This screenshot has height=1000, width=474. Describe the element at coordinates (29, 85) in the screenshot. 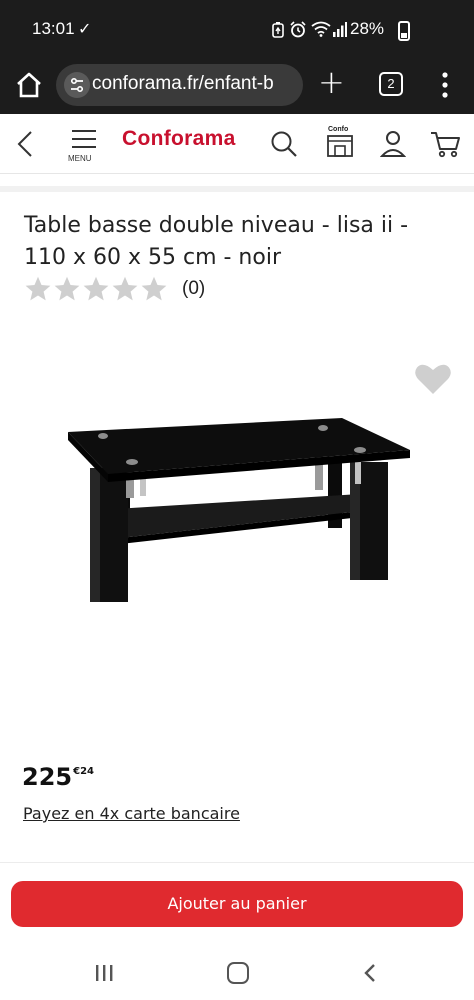

I see `home-icon` at that location.